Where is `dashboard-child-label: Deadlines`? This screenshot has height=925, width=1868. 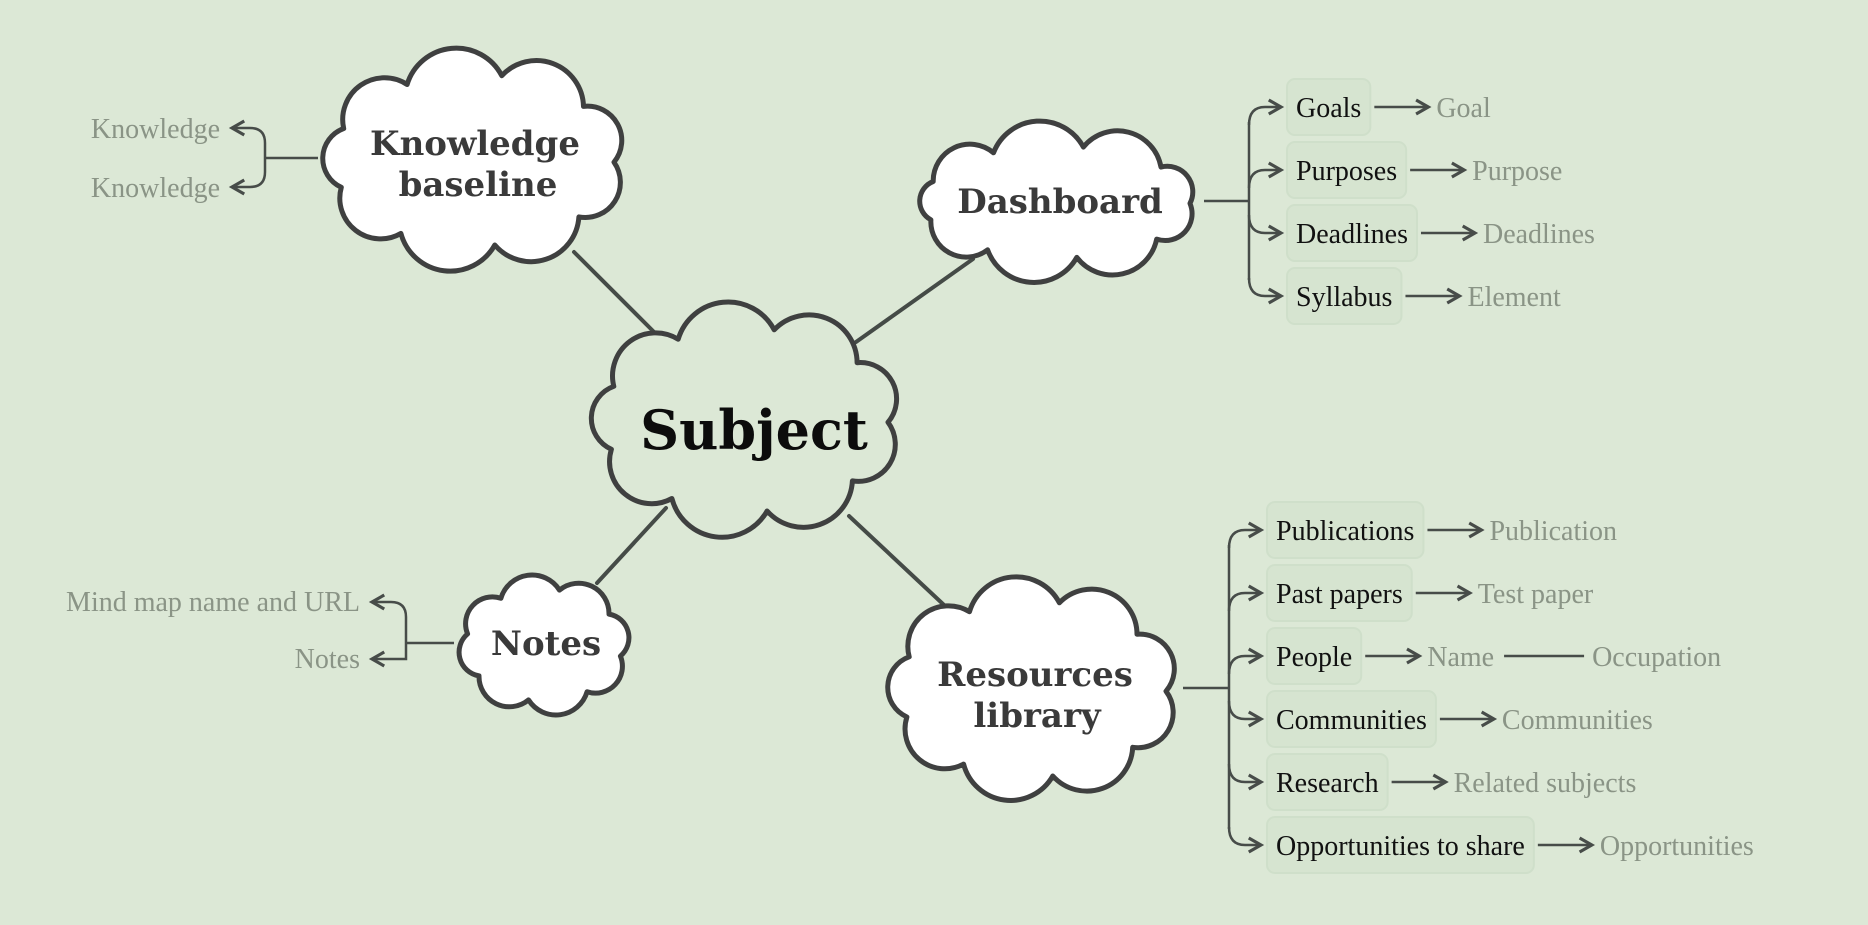
dashboard-child-label: Deadlines is located at coordinates (1352, 234).